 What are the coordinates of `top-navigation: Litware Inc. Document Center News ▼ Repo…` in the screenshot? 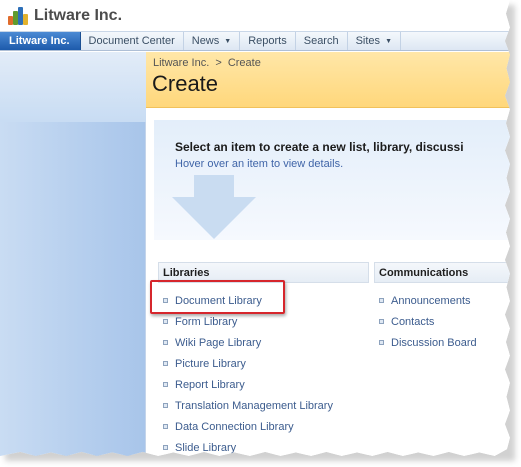 It's located at (255, 41).